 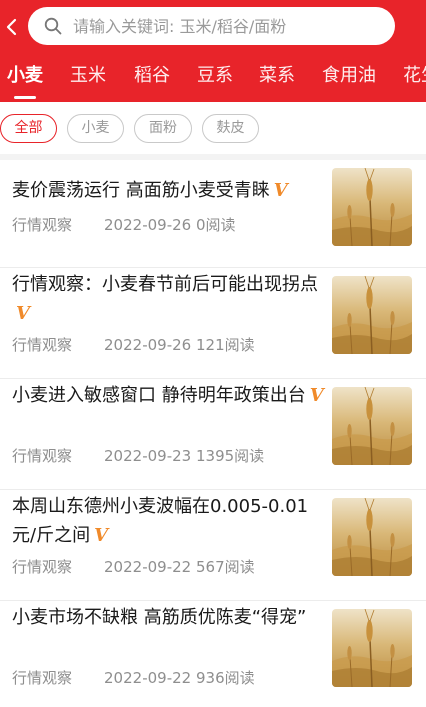 What do you see at coordinates (225, 345) in the screenshot?
I see `article-reads: 121阅读` at bounding box center [225, 345].